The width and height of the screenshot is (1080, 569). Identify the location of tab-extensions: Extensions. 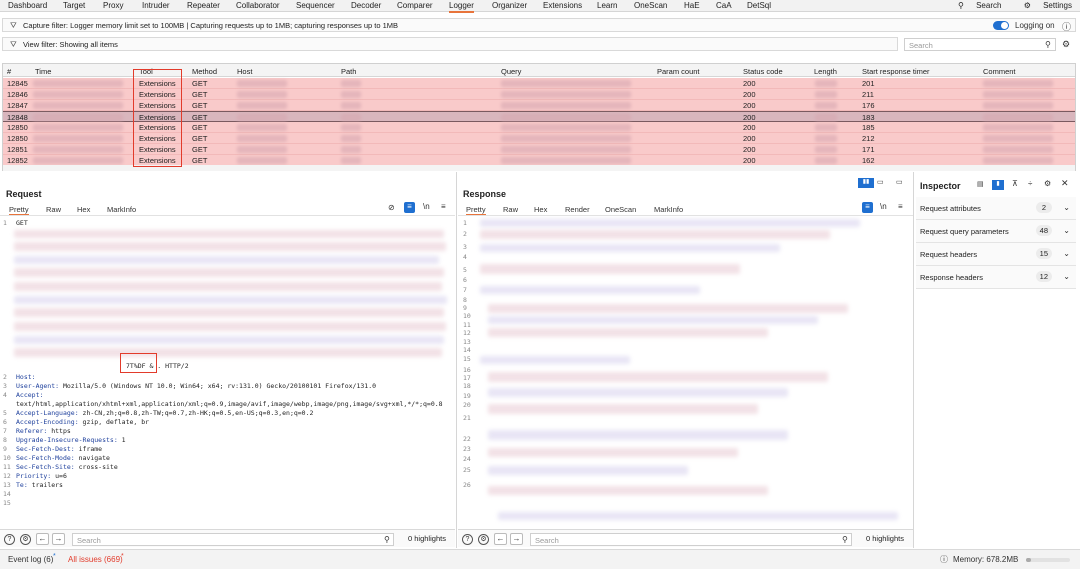
(562, 5).